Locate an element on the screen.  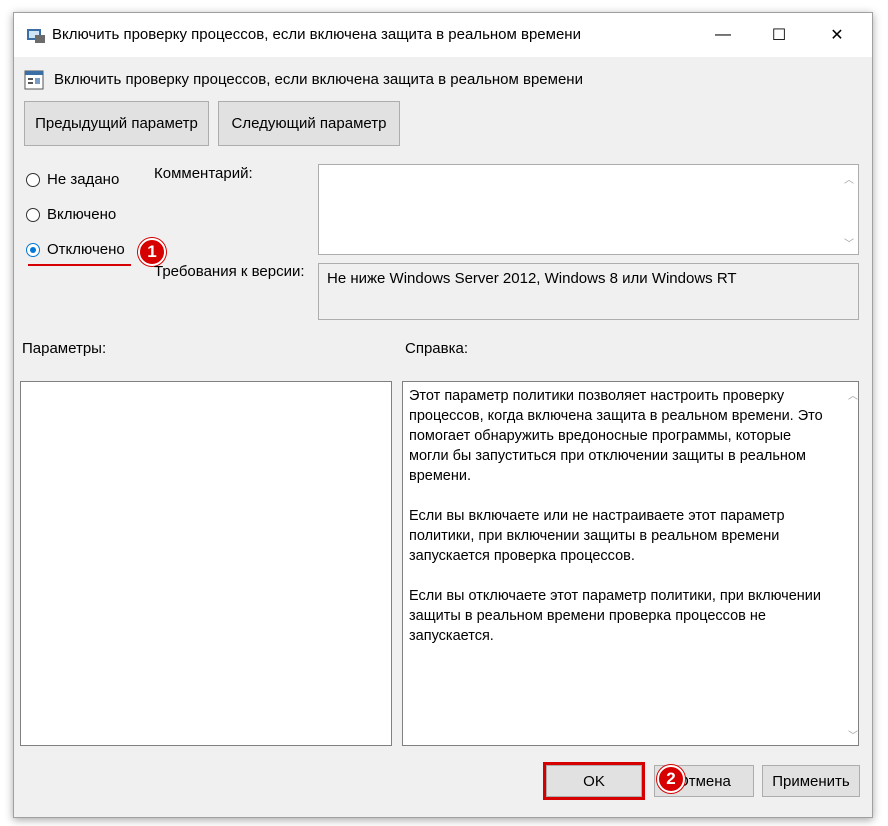
highlight-underline is located at coordinates (79, 265).